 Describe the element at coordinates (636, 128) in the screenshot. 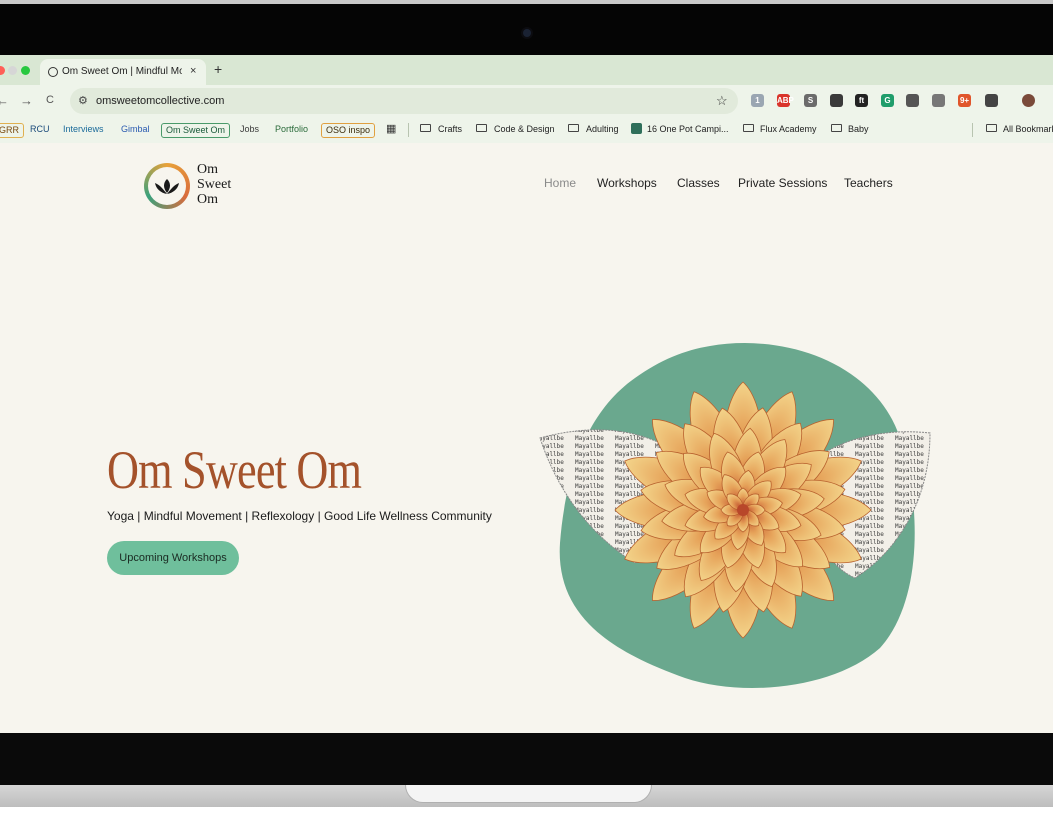

I see `chart-app-icon` at that location.